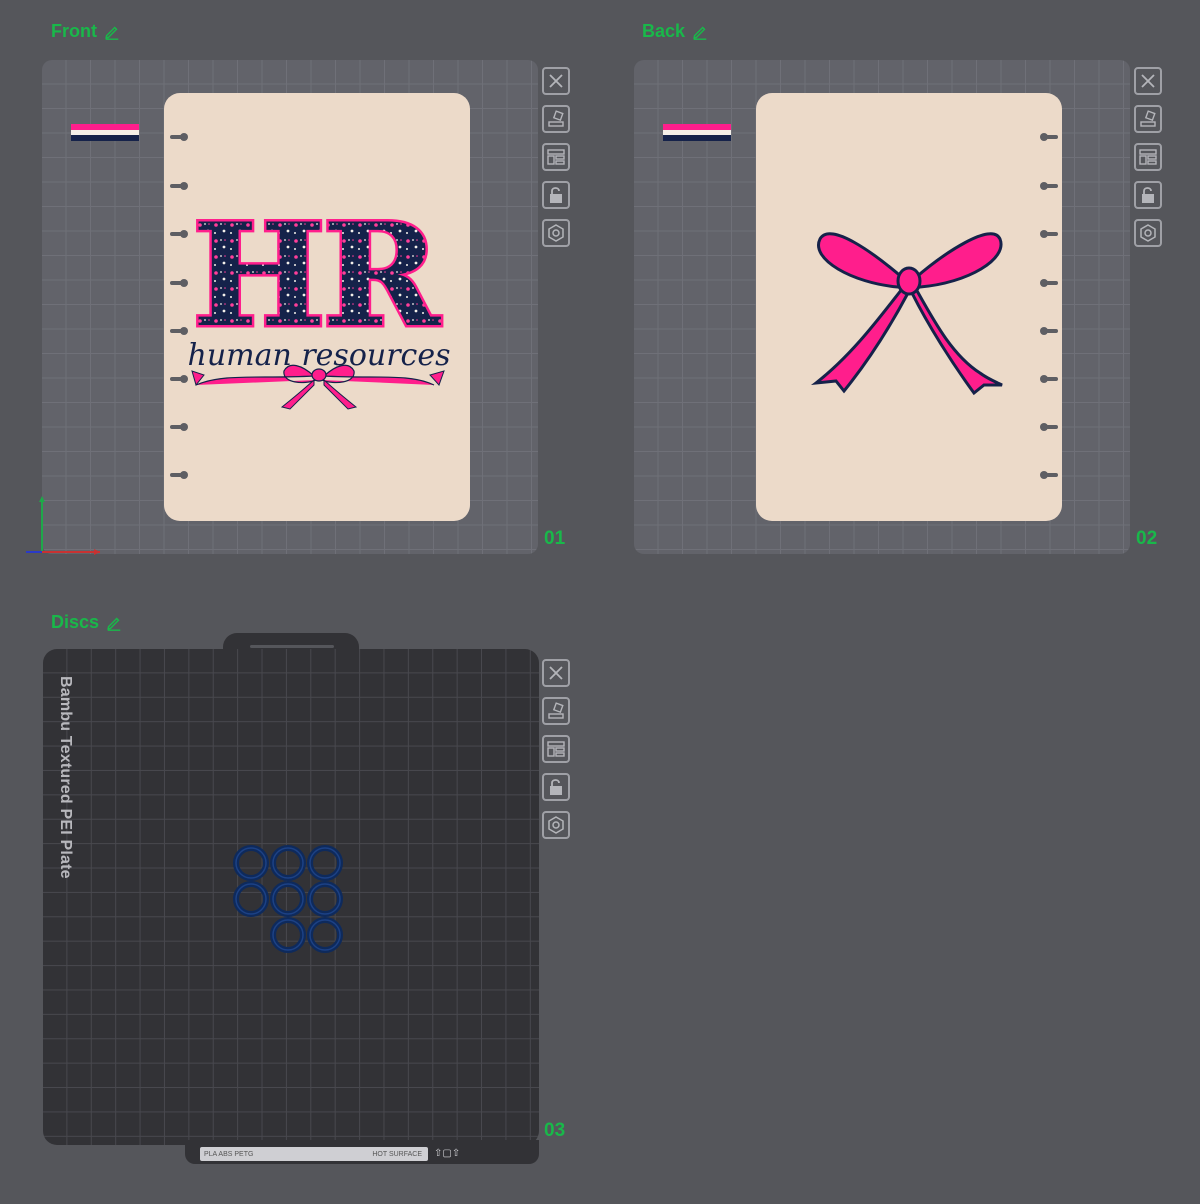 This screenshot has height=1204, width=1200. I want to click on plate-2-toolbar, so click(1148, 157).